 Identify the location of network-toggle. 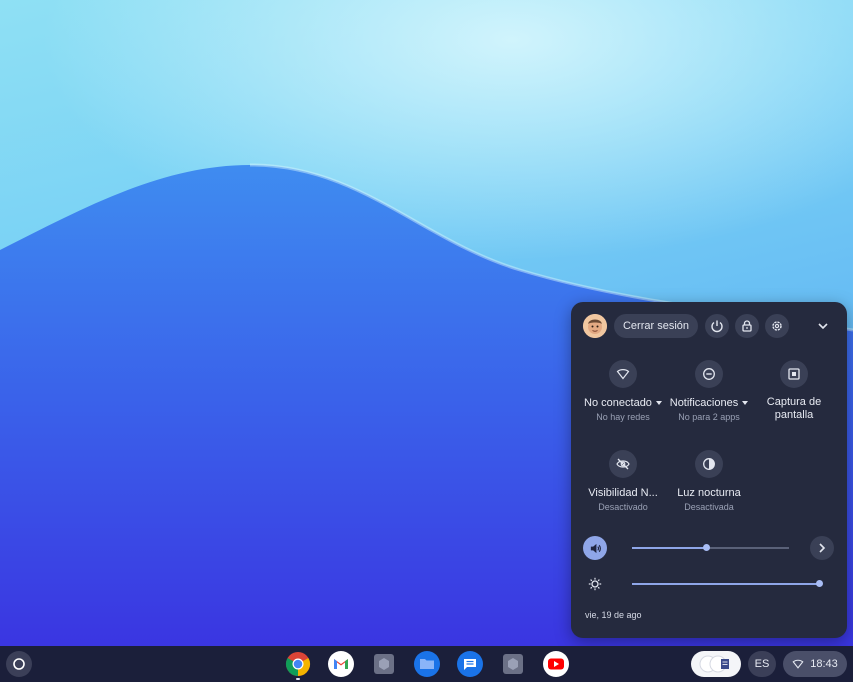
(623, 374).